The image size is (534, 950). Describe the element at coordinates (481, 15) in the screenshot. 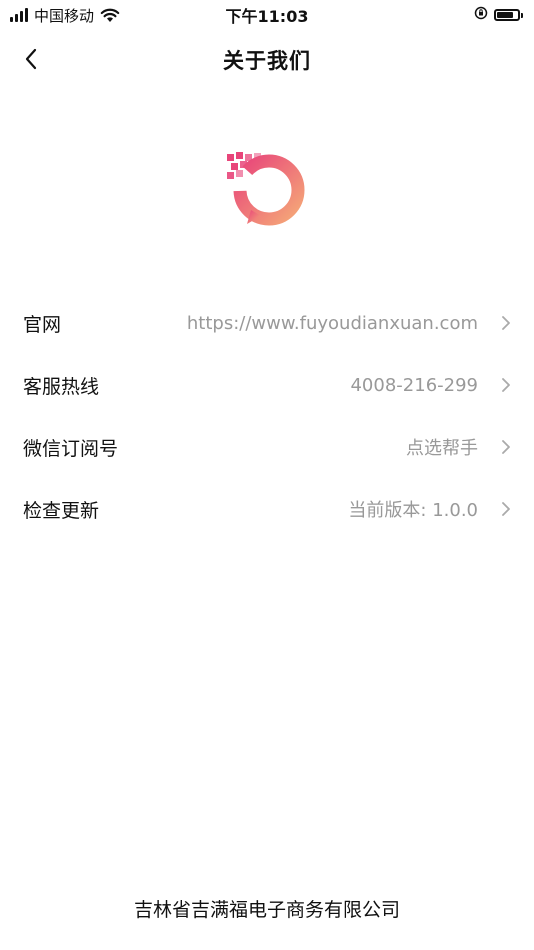

I see `orientation-lock-icon` at that location.